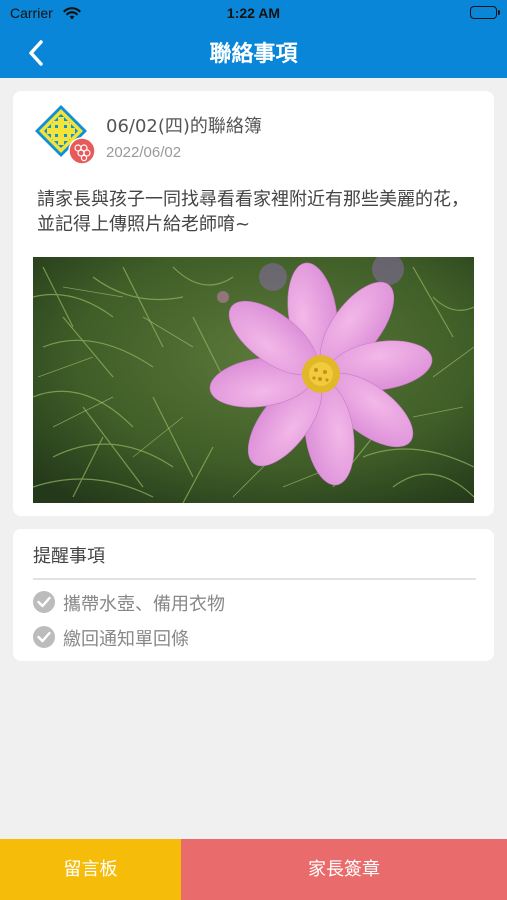  Describe the element at coordinates (254, 579) in the screenshot. I see `divider` at that location.